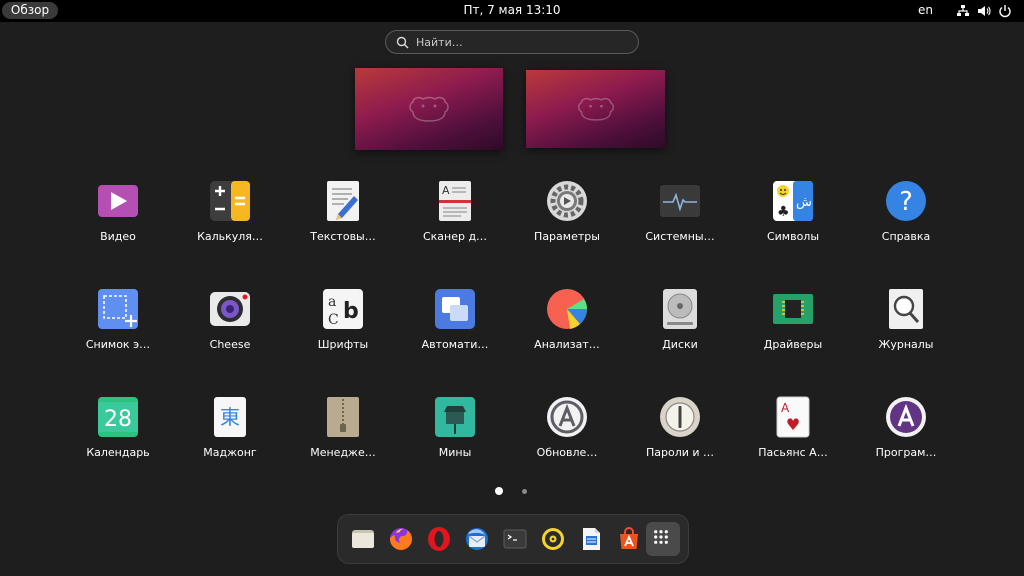  I want to click on app-mines: Мины, so click(455, 438).